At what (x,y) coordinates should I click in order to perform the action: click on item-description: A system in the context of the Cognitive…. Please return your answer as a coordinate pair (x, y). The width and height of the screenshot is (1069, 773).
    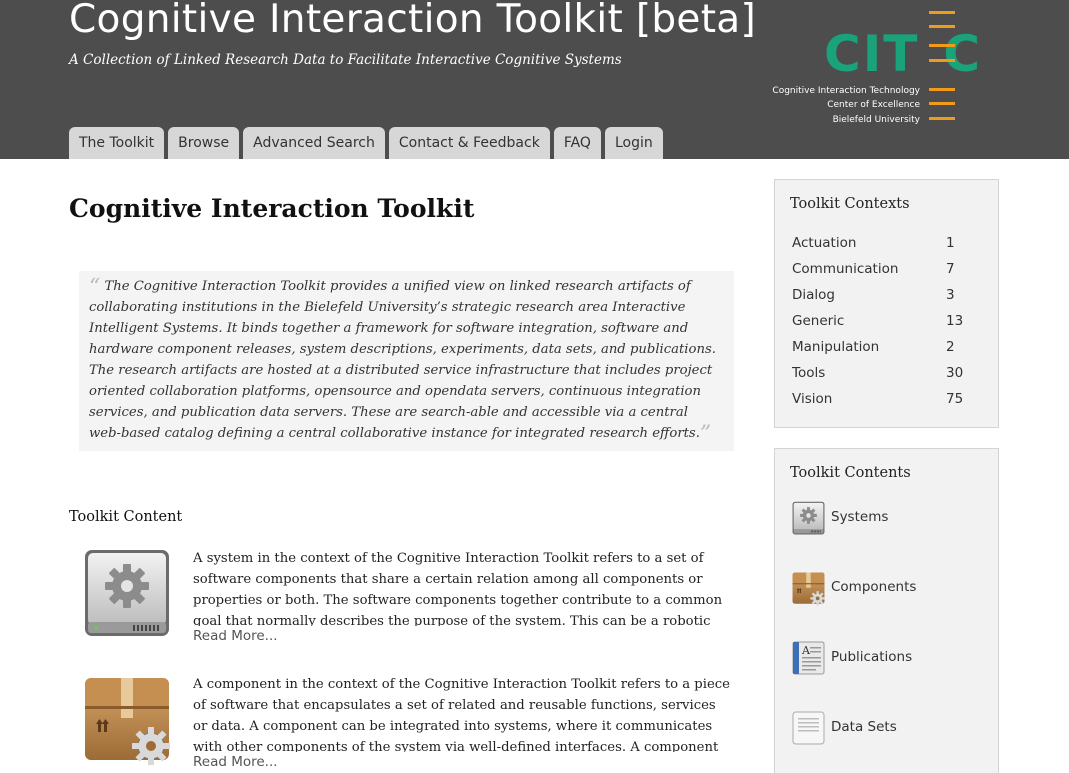
    Looking at the image, I should click on (458, 588).